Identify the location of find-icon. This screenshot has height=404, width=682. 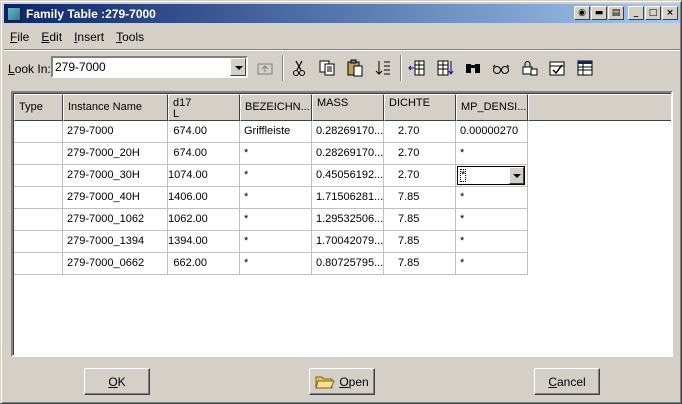
(473, 68).